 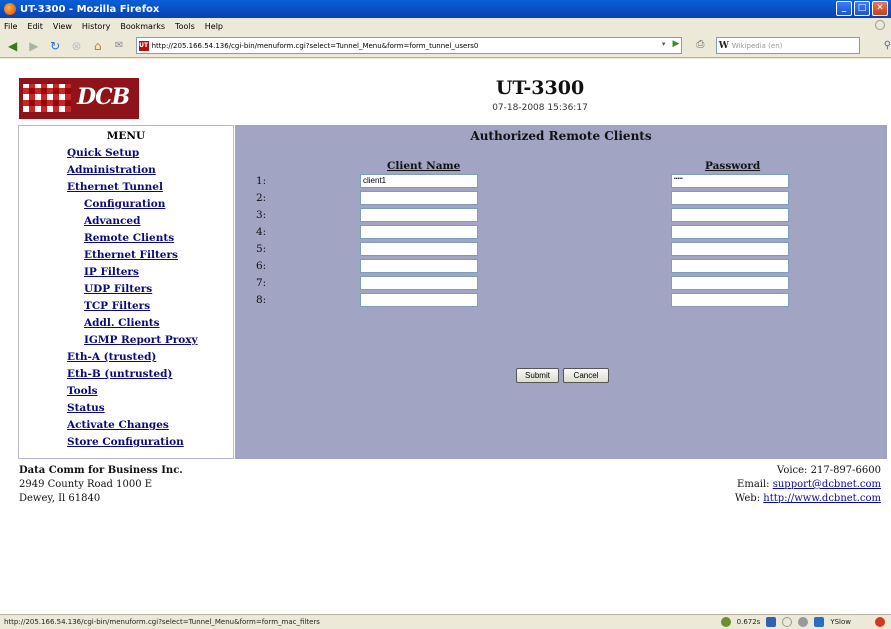 I want to click on adblock-icon, so click(x=880, y=622).